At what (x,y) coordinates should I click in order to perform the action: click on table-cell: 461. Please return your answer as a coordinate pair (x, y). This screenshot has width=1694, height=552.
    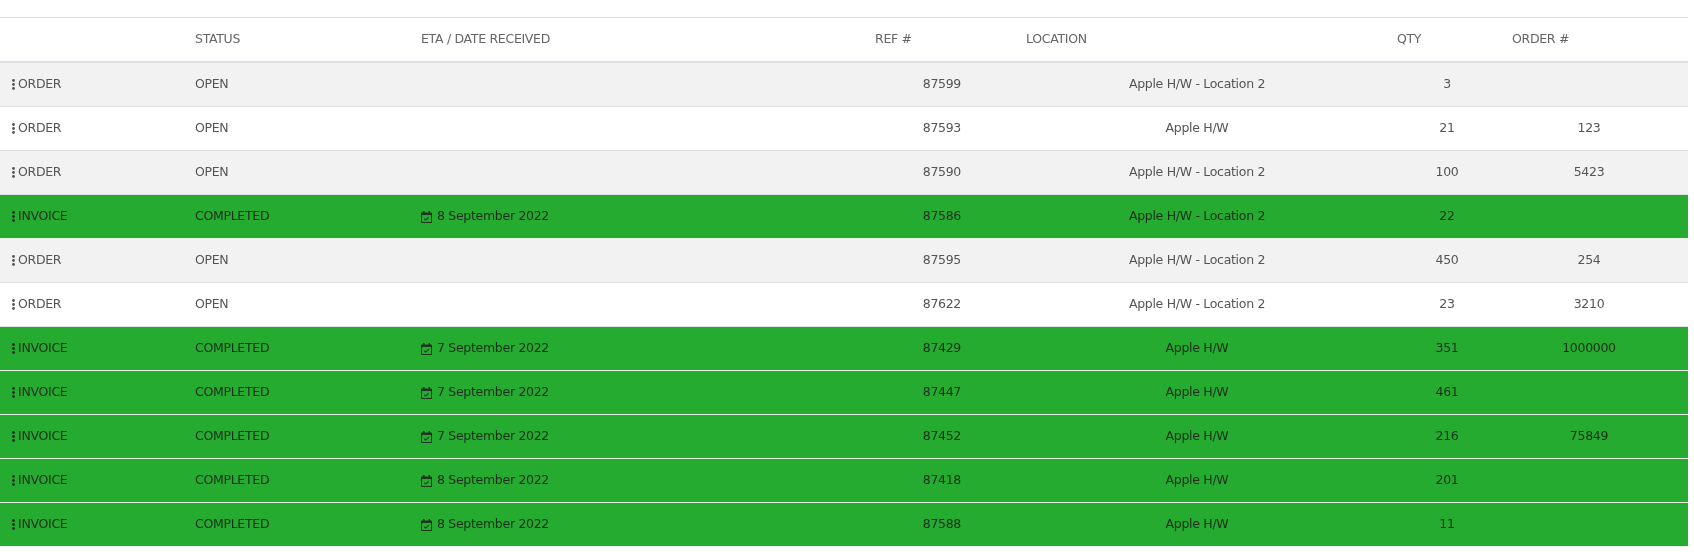
    Looking at the image, I should click on (1447, 392).